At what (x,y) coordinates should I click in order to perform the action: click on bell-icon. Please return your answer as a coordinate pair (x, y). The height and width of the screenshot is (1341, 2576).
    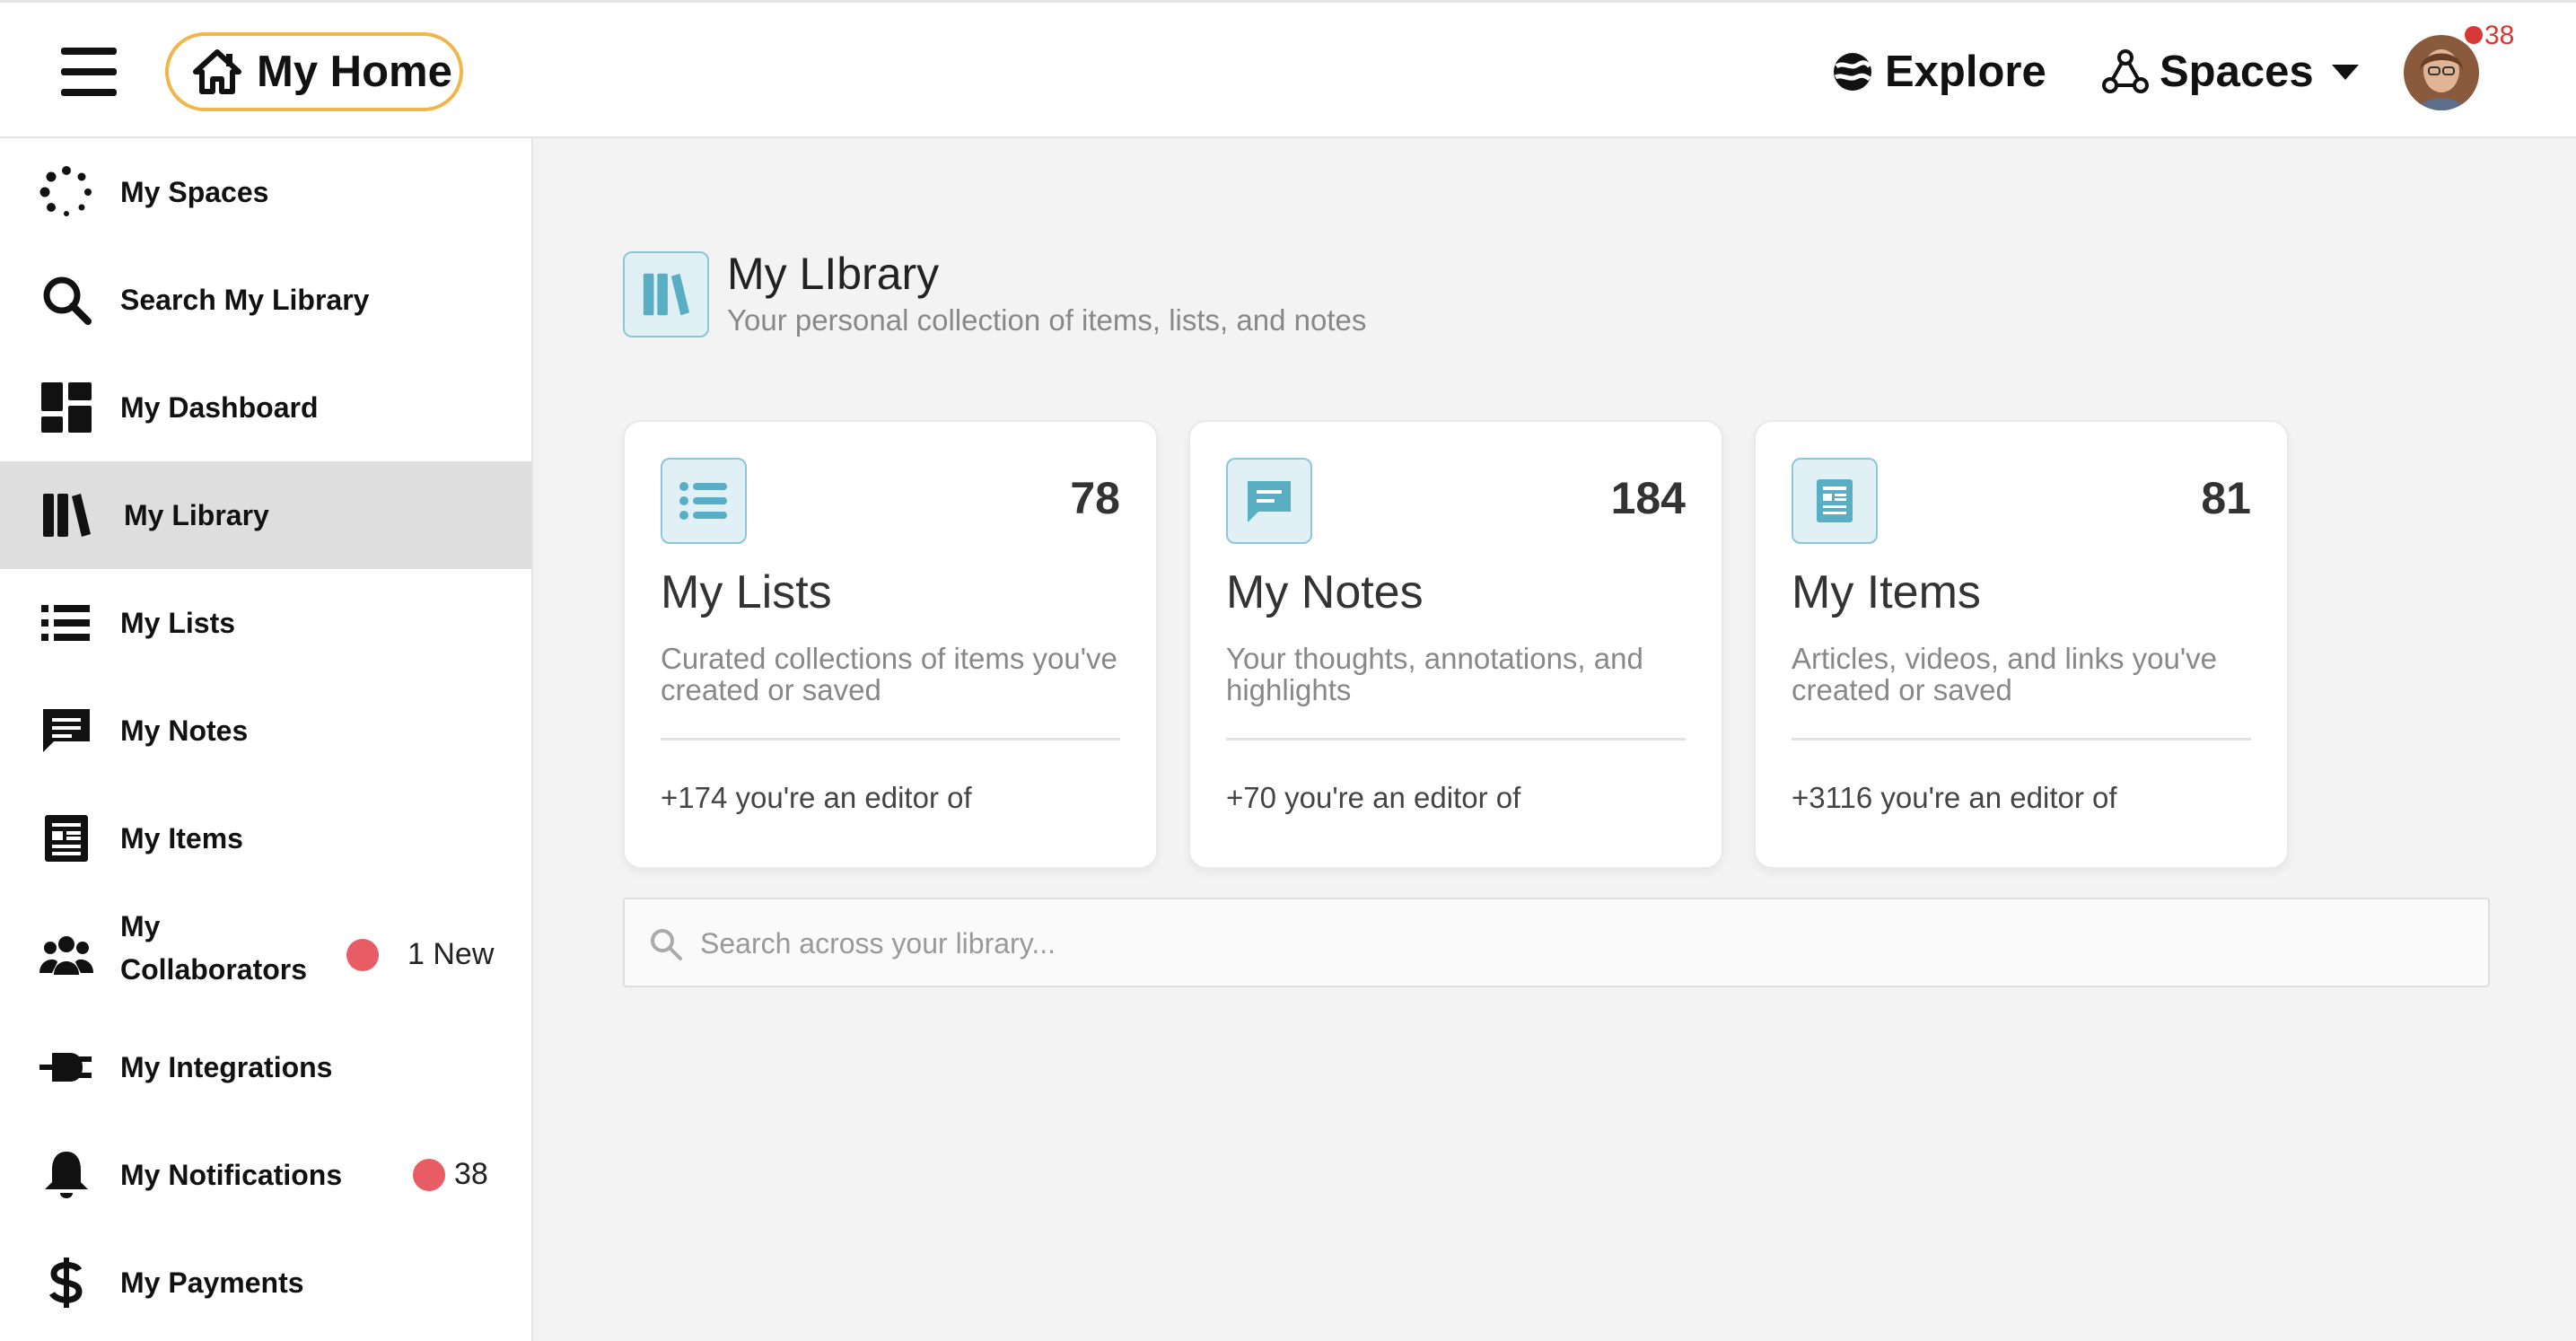
    Looking at the image, I should click on (66, 1175).